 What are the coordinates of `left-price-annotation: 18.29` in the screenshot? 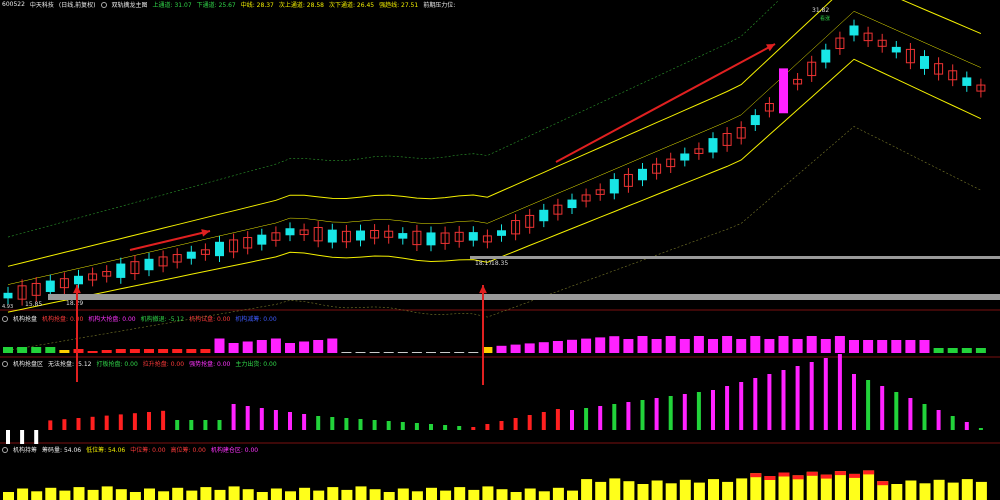 It's located at (74, 303).